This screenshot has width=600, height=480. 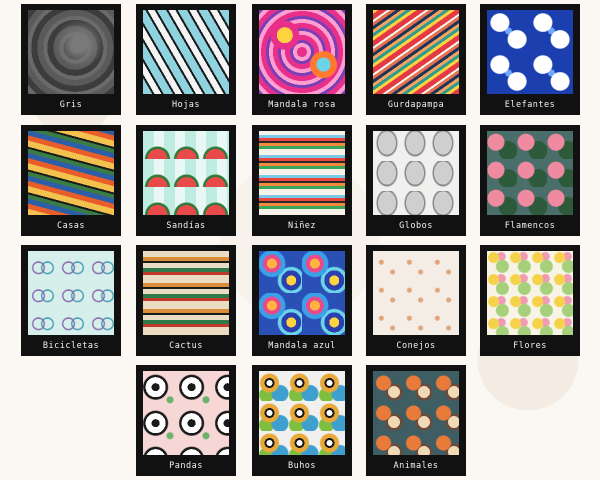 I want to click on fabric-label: Animales, so click(x=416, y=466).